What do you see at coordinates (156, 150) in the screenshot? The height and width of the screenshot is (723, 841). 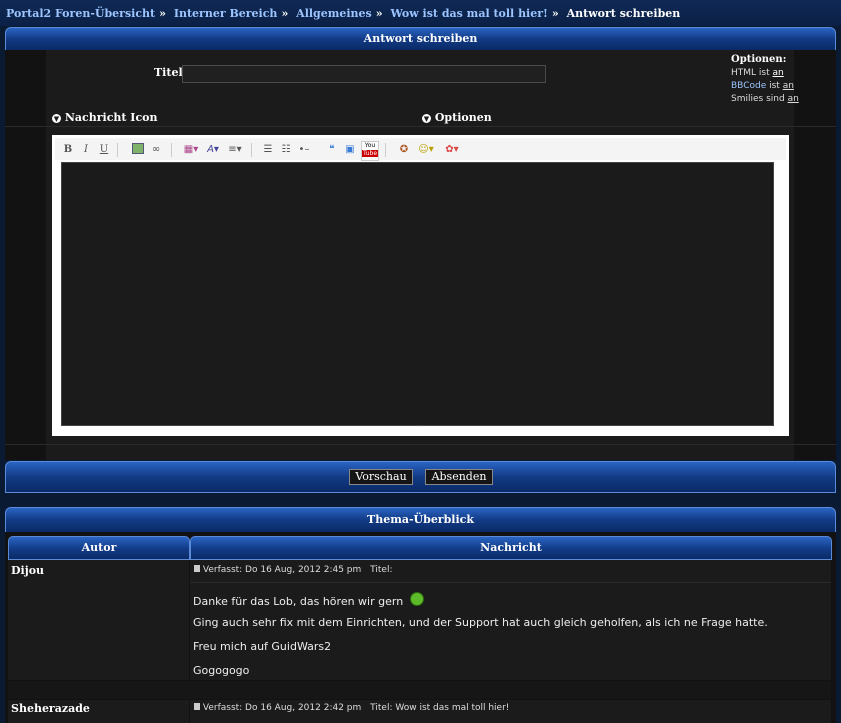 I see `link-icon: ∞` at bounding box center [156, 150].